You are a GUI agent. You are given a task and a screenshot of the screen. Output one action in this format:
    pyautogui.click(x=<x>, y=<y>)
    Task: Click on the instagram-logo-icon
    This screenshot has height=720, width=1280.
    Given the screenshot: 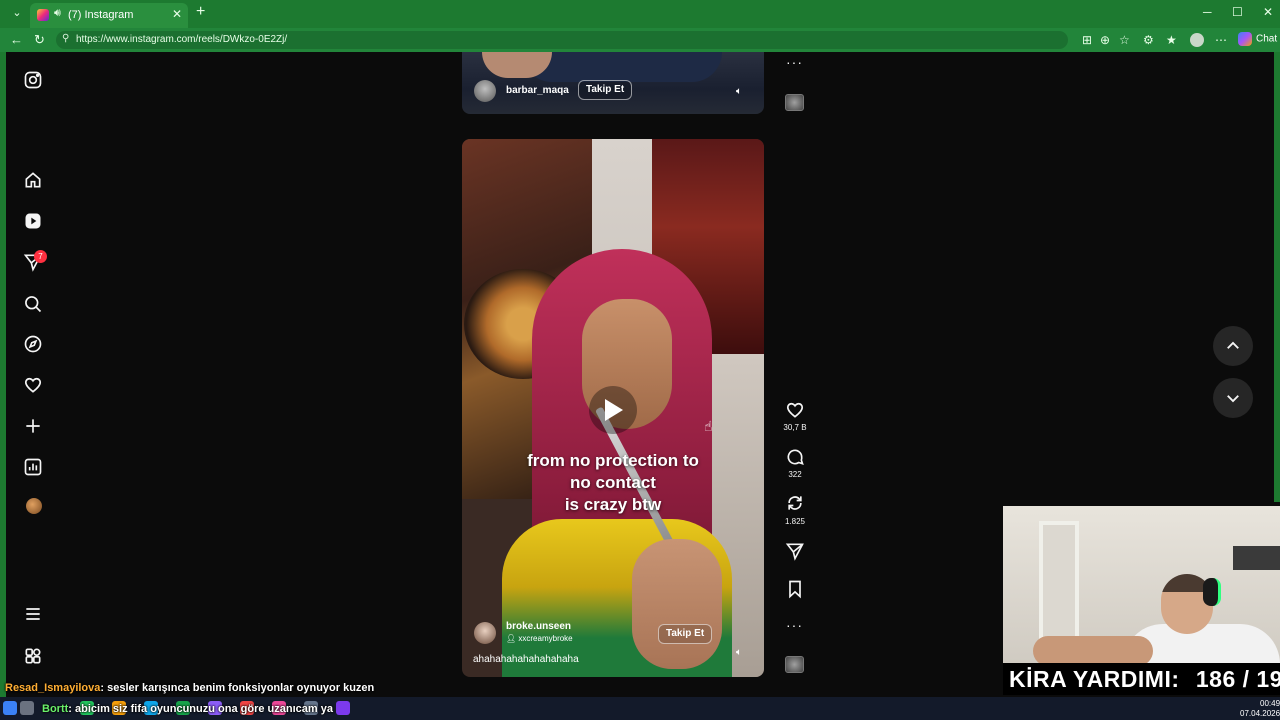 What is the action you would take?
    pyautogui.click(x=33, y=80)
    